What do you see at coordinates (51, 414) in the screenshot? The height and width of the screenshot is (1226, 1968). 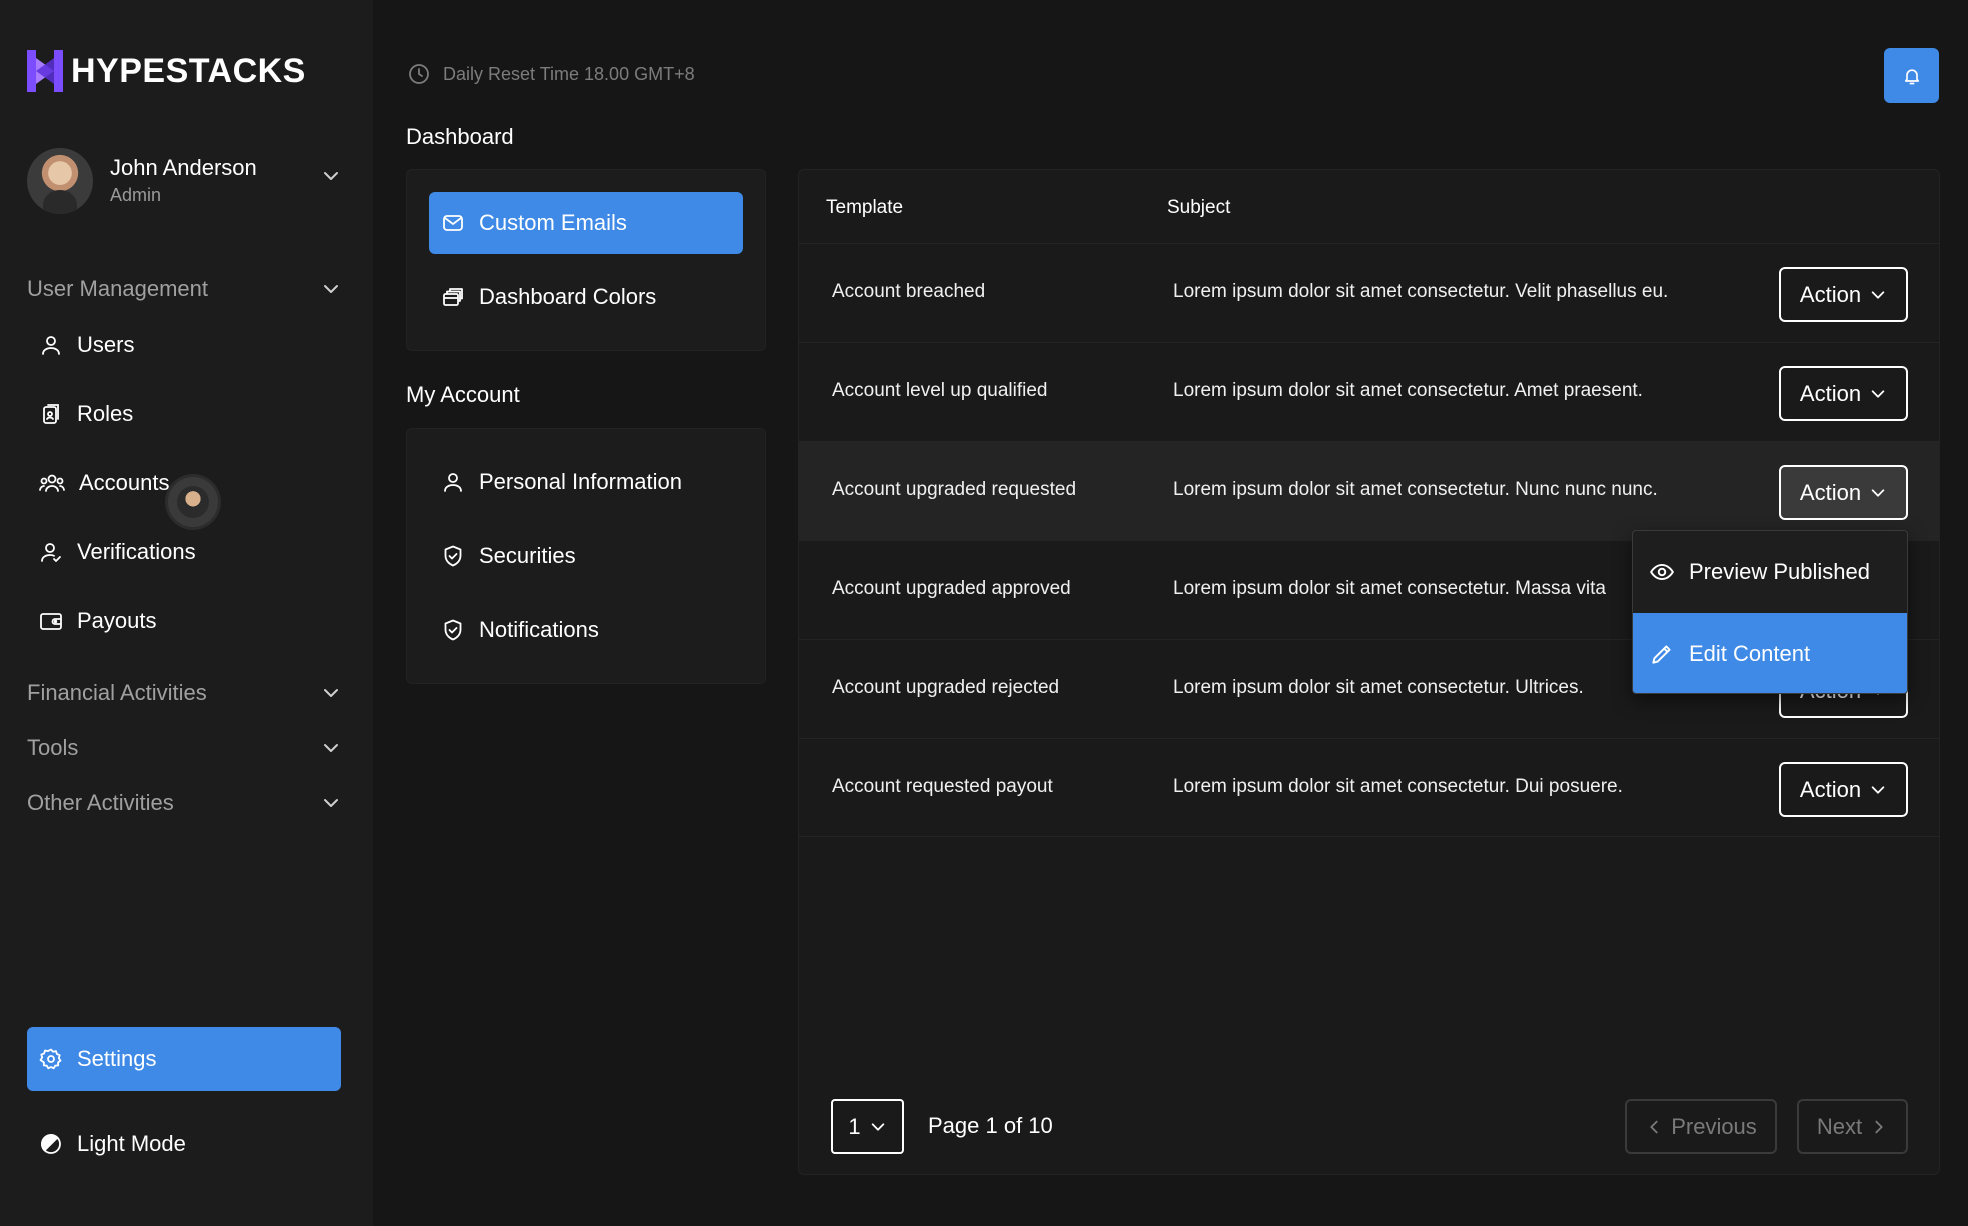 I see `roles-icon` at bounding box center [51, 414].